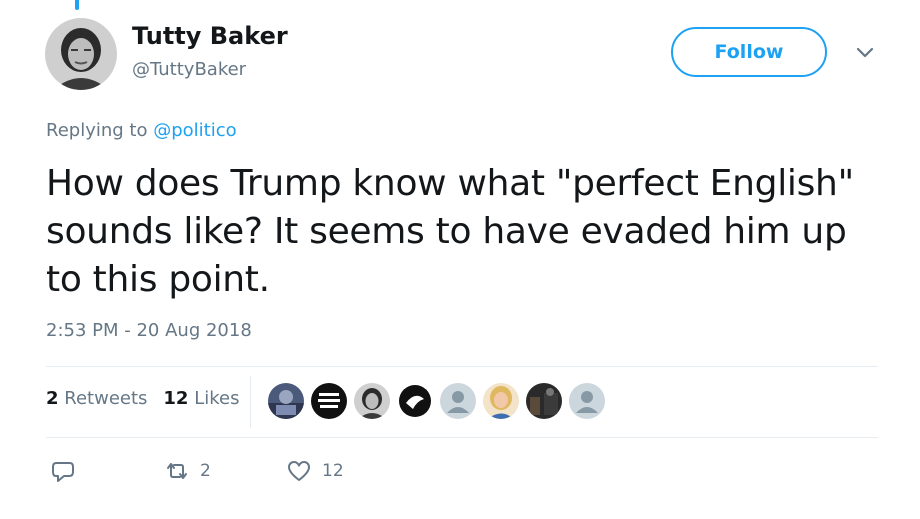 The width and height of the screenshot is (920, 519). What do you see at coordinates (52, 398) in the screenshot?
I see `retweets-count: 2` at bounding box center [52, 398].